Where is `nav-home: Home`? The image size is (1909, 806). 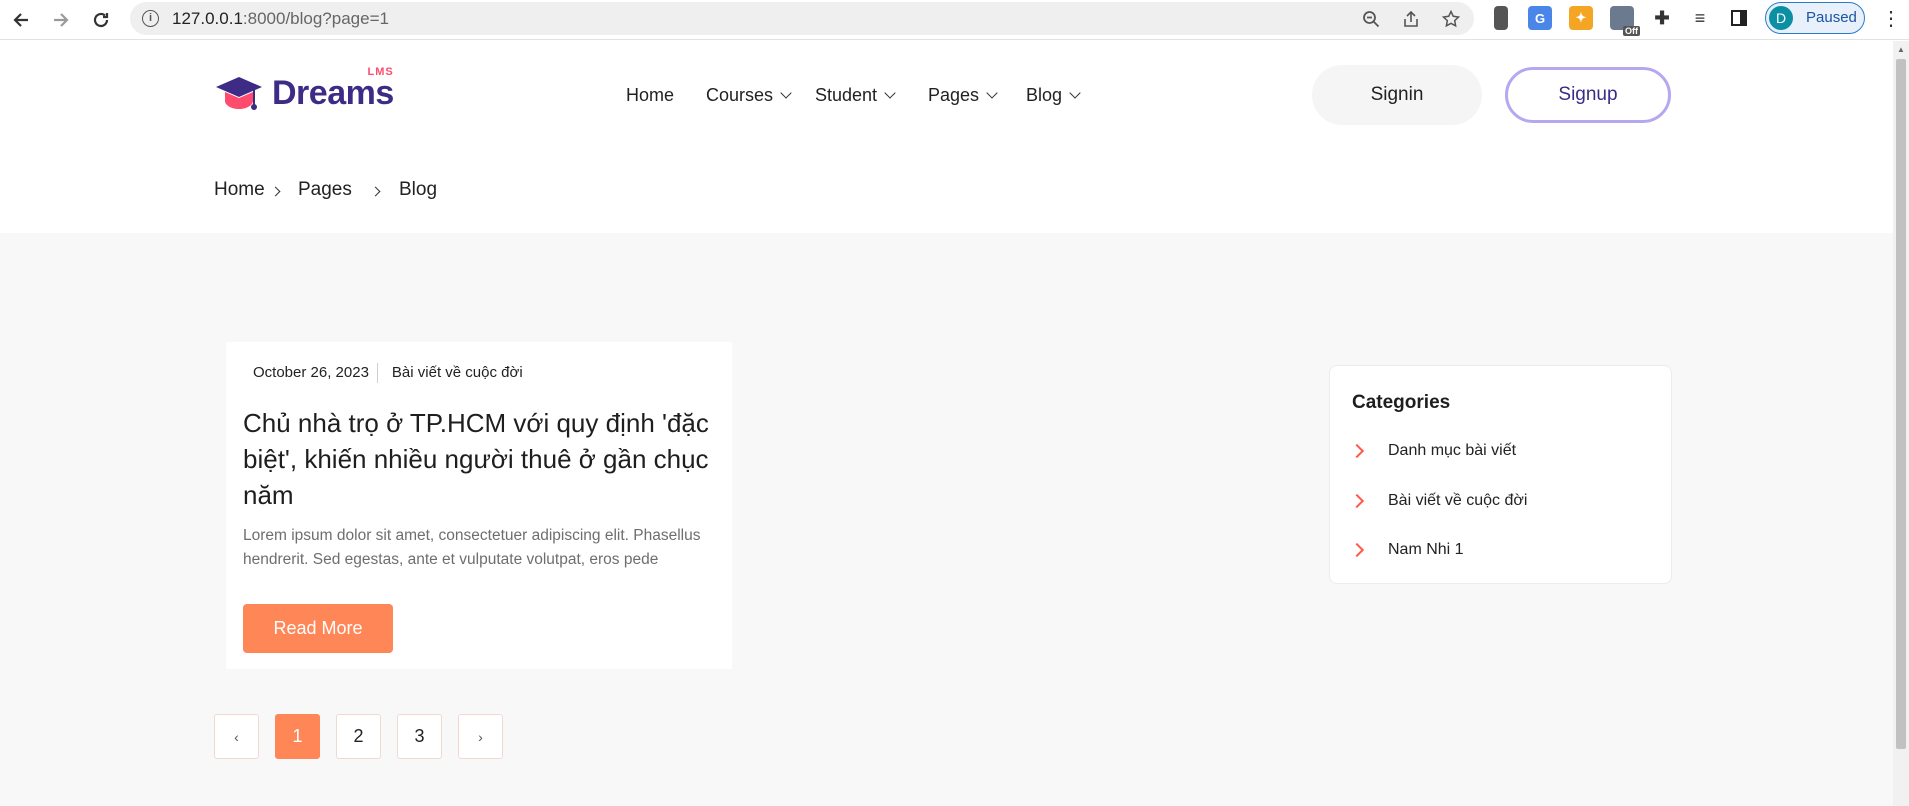
nav-home: Home is located at coordinates (650, 95).